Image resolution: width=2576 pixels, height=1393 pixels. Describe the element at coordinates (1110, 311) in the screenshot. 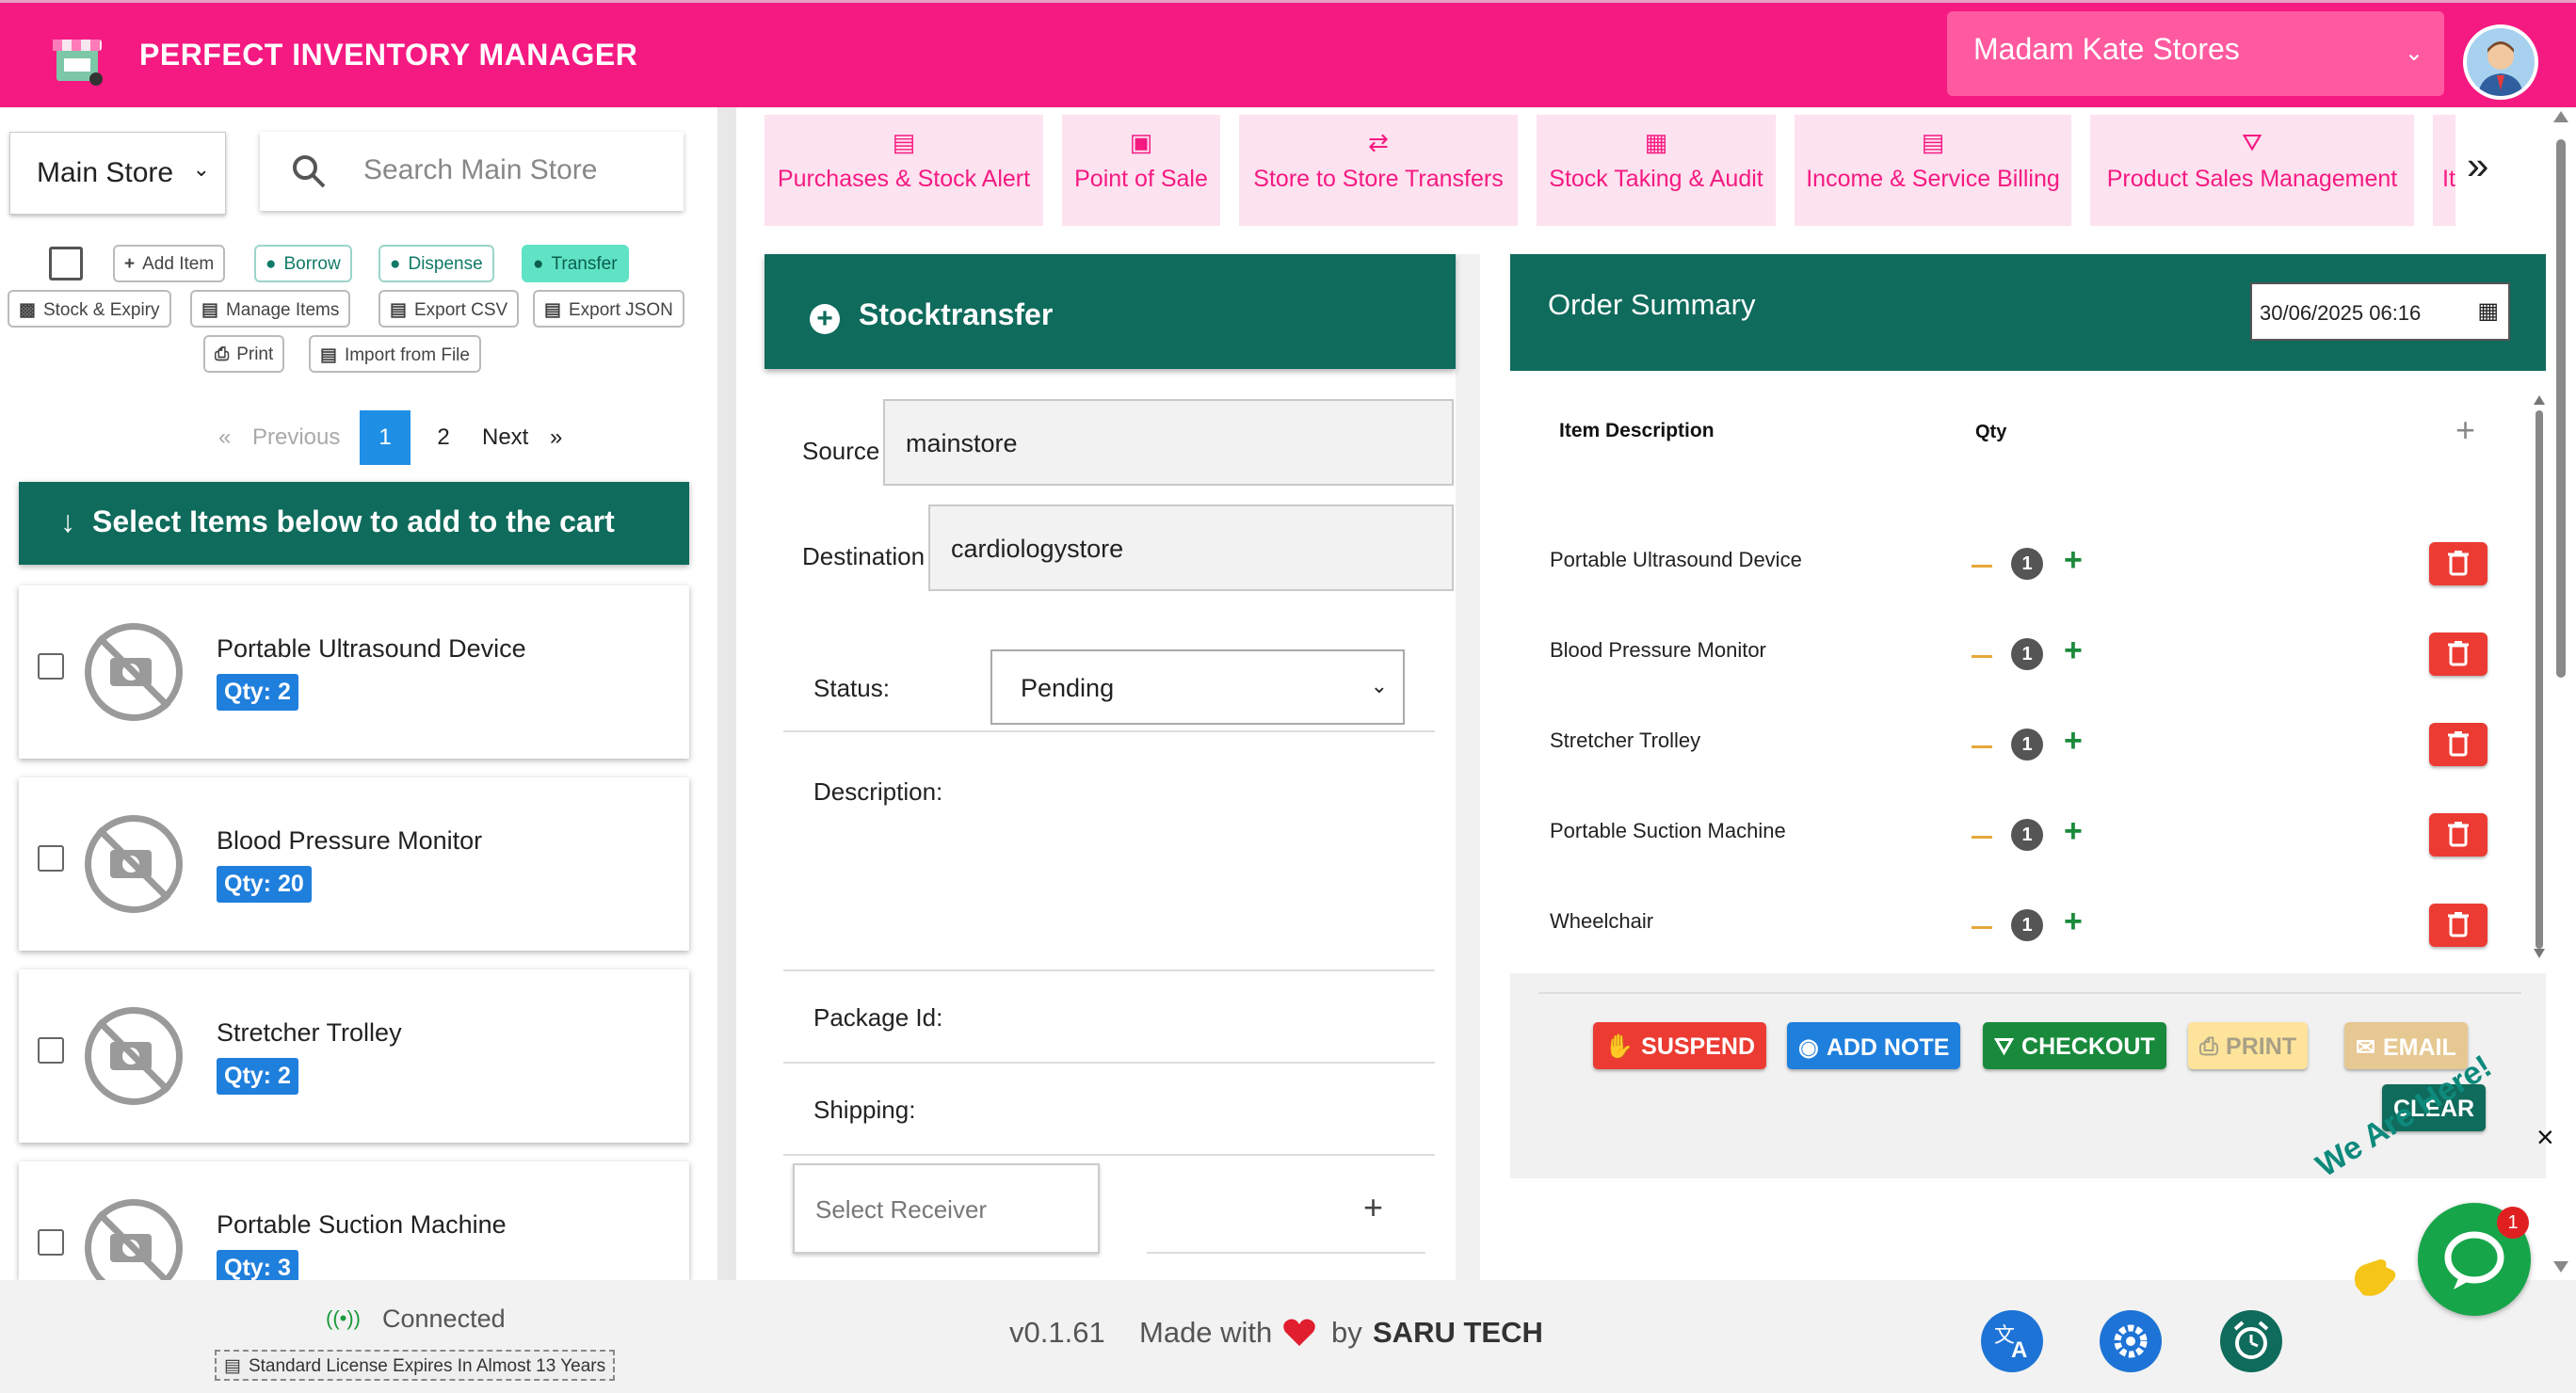

I see `stocktransfer-header: + Stocktransfer` at that location.